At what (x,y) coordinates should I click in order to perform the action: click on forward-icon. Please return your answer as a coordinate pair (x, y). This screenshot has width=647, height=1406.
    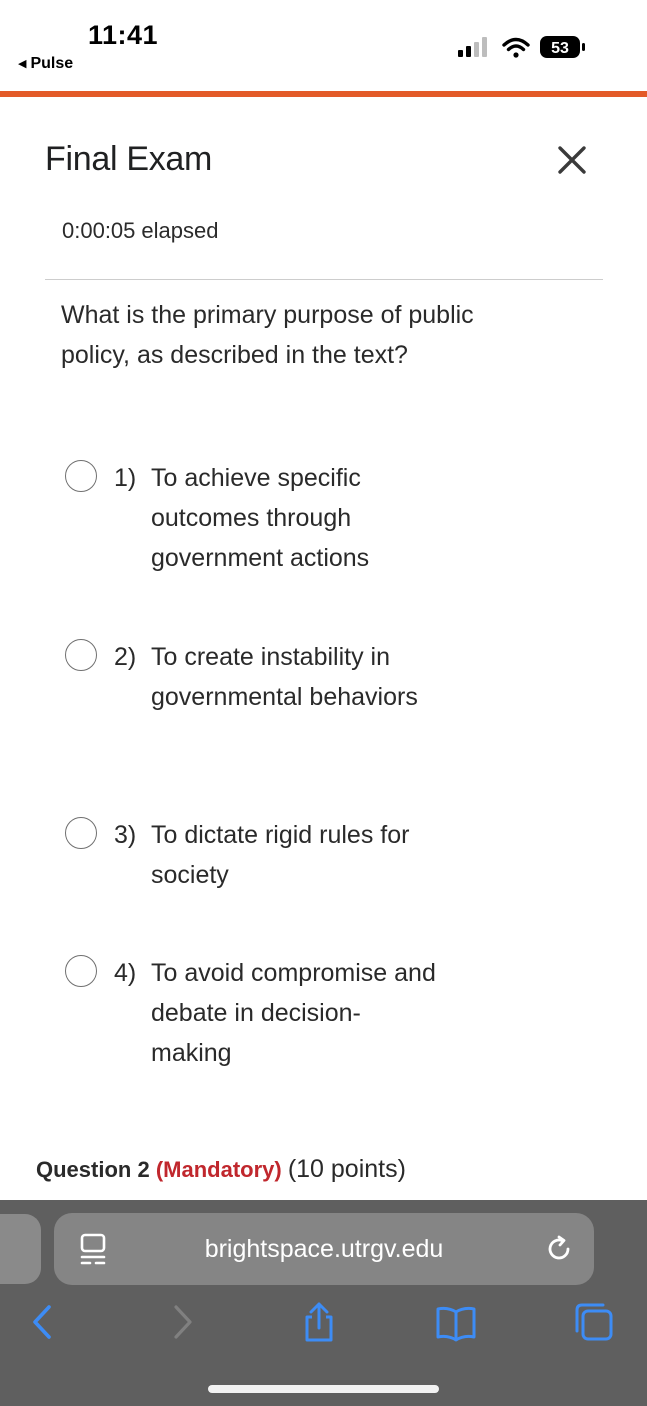
    Looking at the image, I should click on (183, 1322).